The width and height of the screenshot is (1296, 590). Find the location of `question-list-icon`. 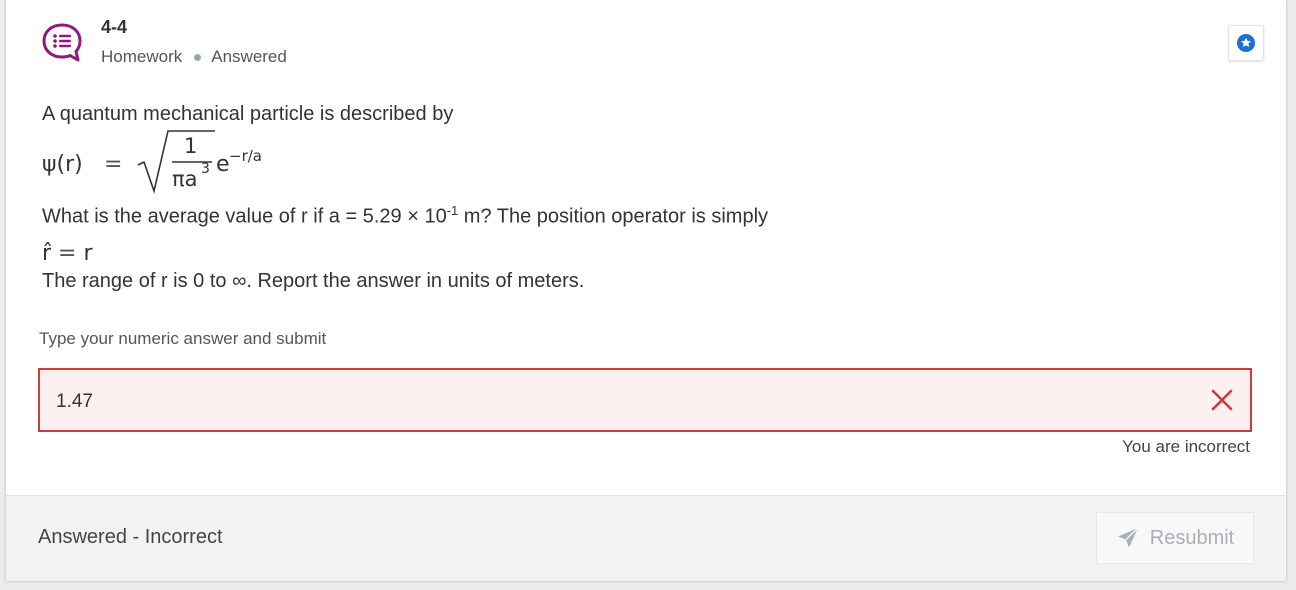

question-list-icon is located at coordinates (62, 42).